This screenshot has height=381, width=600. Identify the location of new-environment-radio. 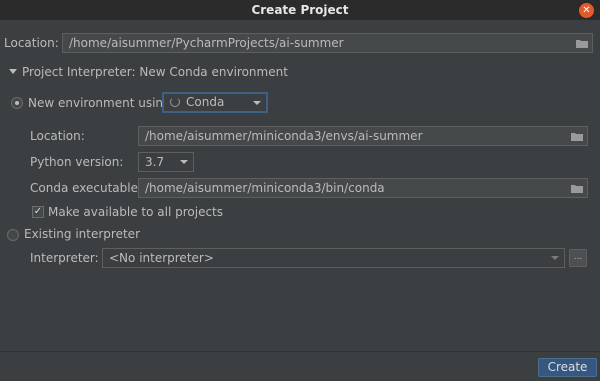
(17, 103).